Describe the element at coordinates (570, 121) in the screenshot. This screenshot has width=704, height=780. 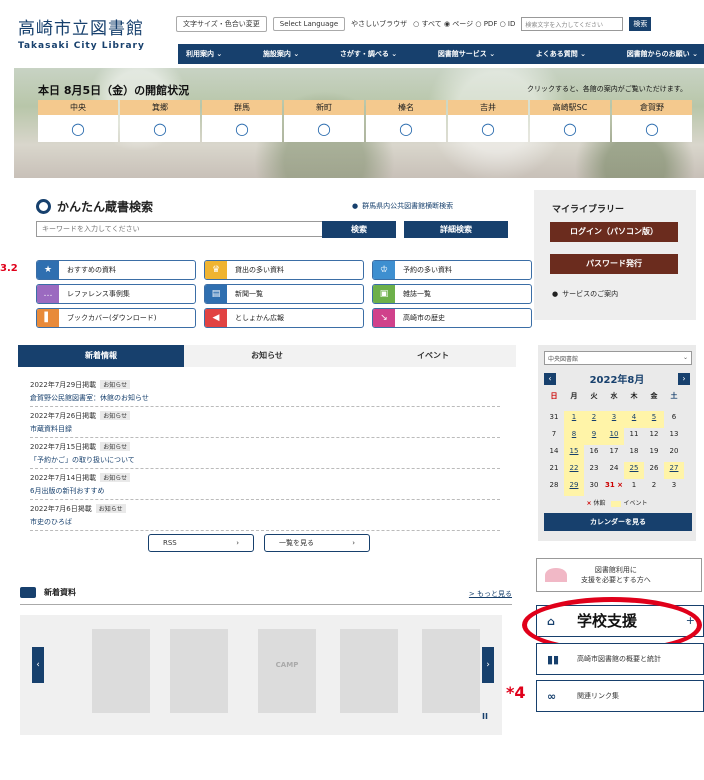
I see `branch-takasaki-sc: 高崎駅SC ○` at that location.